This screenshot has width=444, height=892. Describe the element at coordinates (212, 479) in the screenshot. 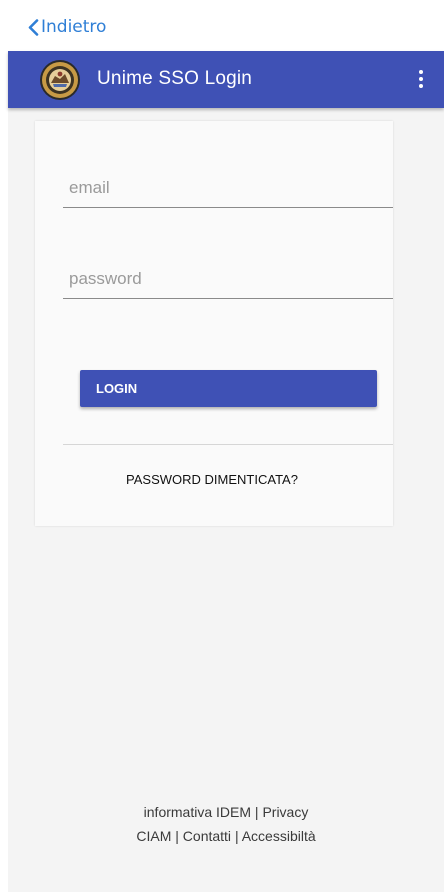

I see `forgot-password-link: PASSWORD DIMENTICATA?` at that location.